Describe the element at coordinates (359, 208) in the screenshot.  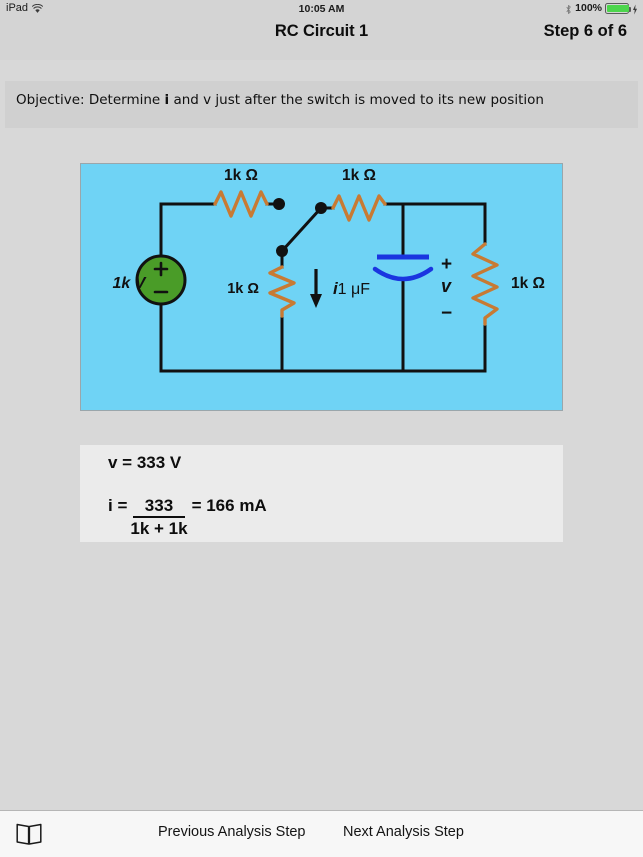
I see `resistor-top-right-symbol` at that location.